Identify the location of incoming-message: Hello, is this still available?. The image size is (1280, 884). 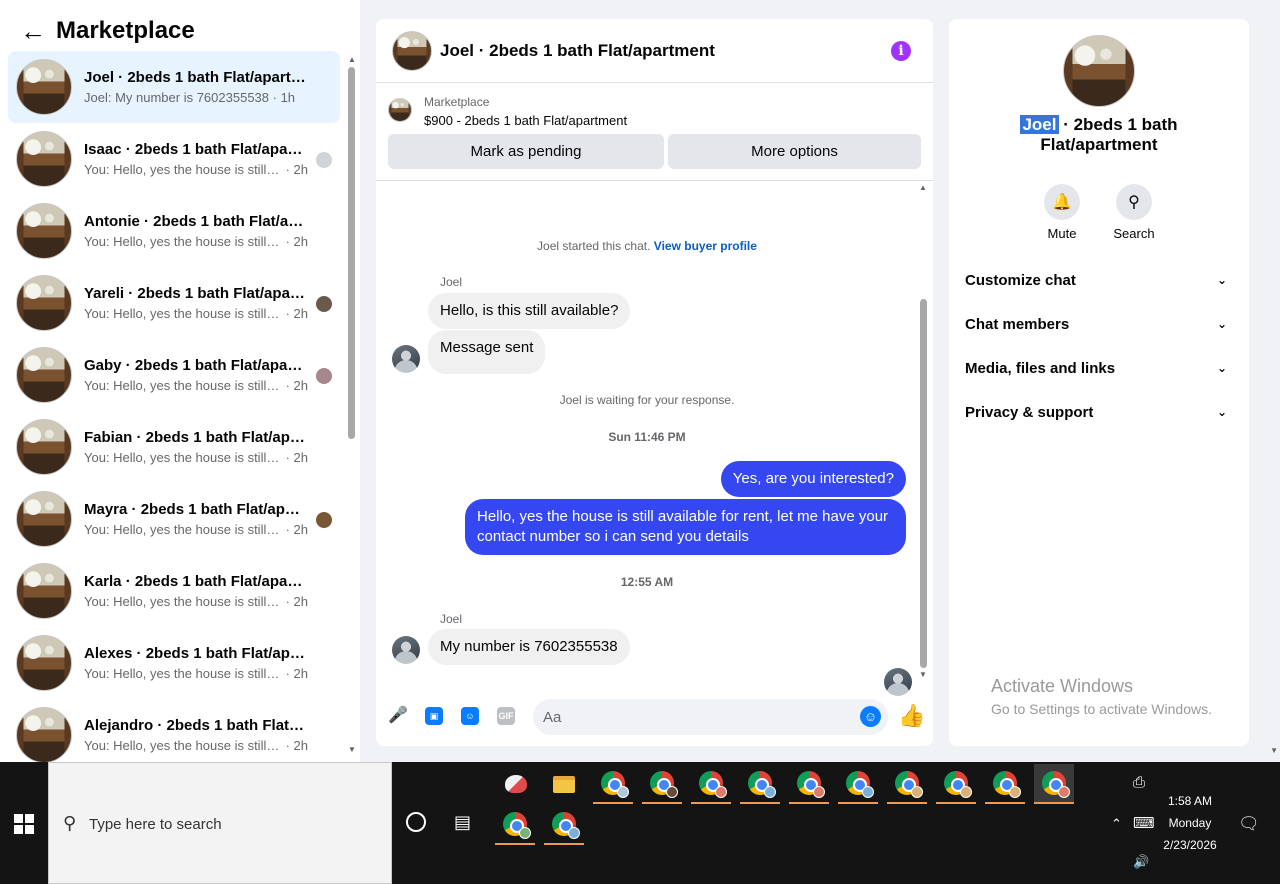
(529, 311).